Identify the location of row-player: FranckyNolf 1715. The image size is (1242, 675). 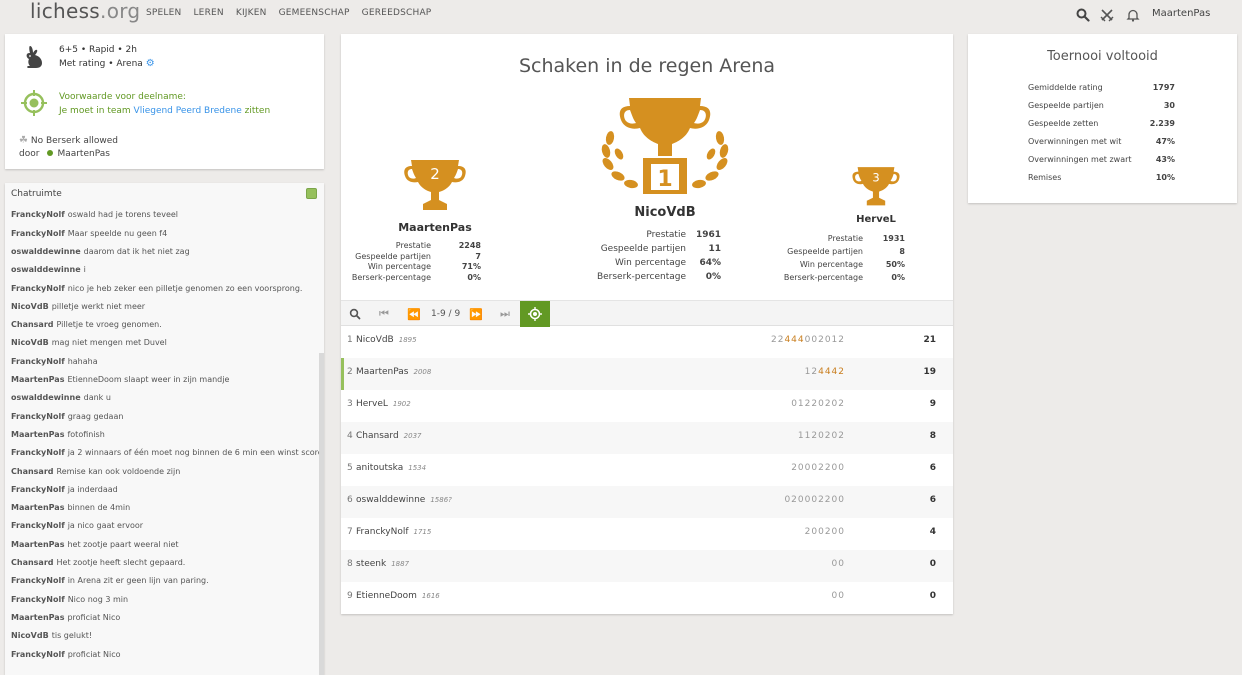
(393, 532).